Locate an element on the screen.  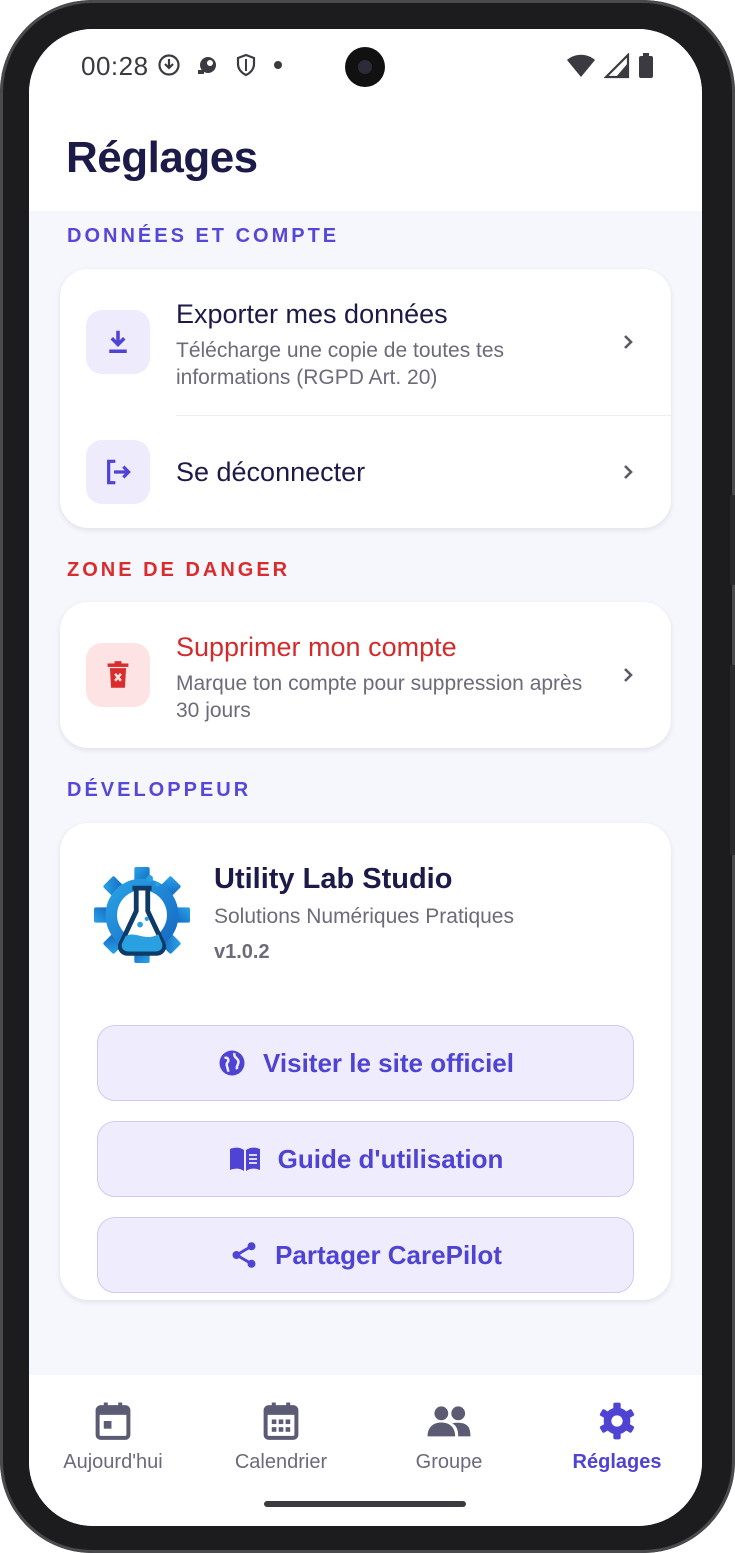
dot-icon is located at coordinates (278, 65).